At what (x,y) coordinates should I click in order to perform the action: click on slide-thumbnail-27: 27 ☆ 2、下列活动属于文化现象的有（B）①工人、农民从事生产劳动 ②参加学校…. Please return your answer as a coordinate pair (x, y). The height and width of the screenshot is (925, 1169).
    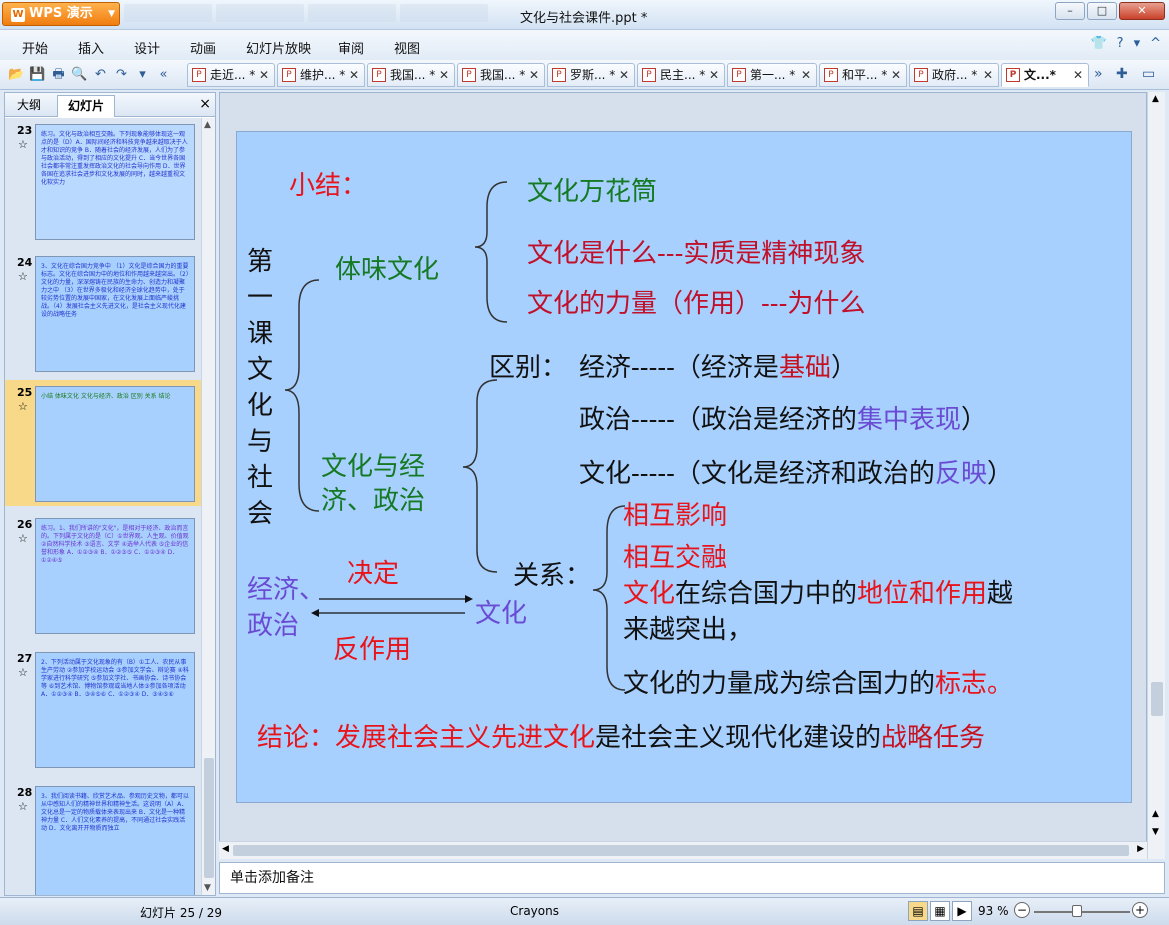
    Looking at the image, I should click on (103, 709).